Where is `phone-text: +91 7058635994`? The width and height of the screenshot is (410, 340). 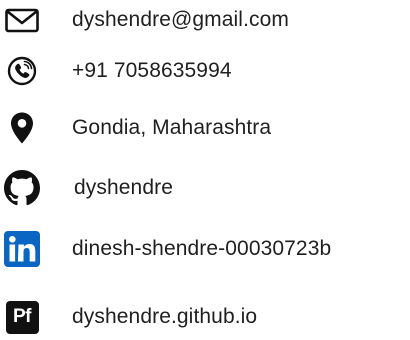 phone-text: +91 7058635994 is located at coordinates (152, 71).